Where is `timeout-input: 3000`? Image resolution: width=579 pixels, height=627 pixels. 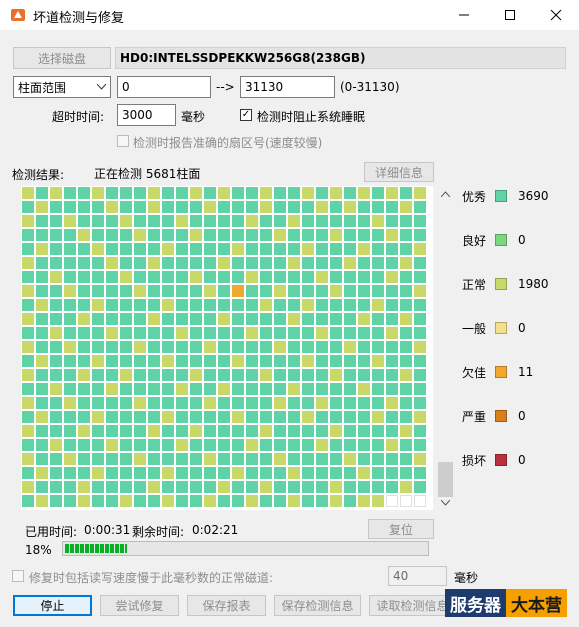 timeout-input: 3000 is located at coordinates (146, 115).